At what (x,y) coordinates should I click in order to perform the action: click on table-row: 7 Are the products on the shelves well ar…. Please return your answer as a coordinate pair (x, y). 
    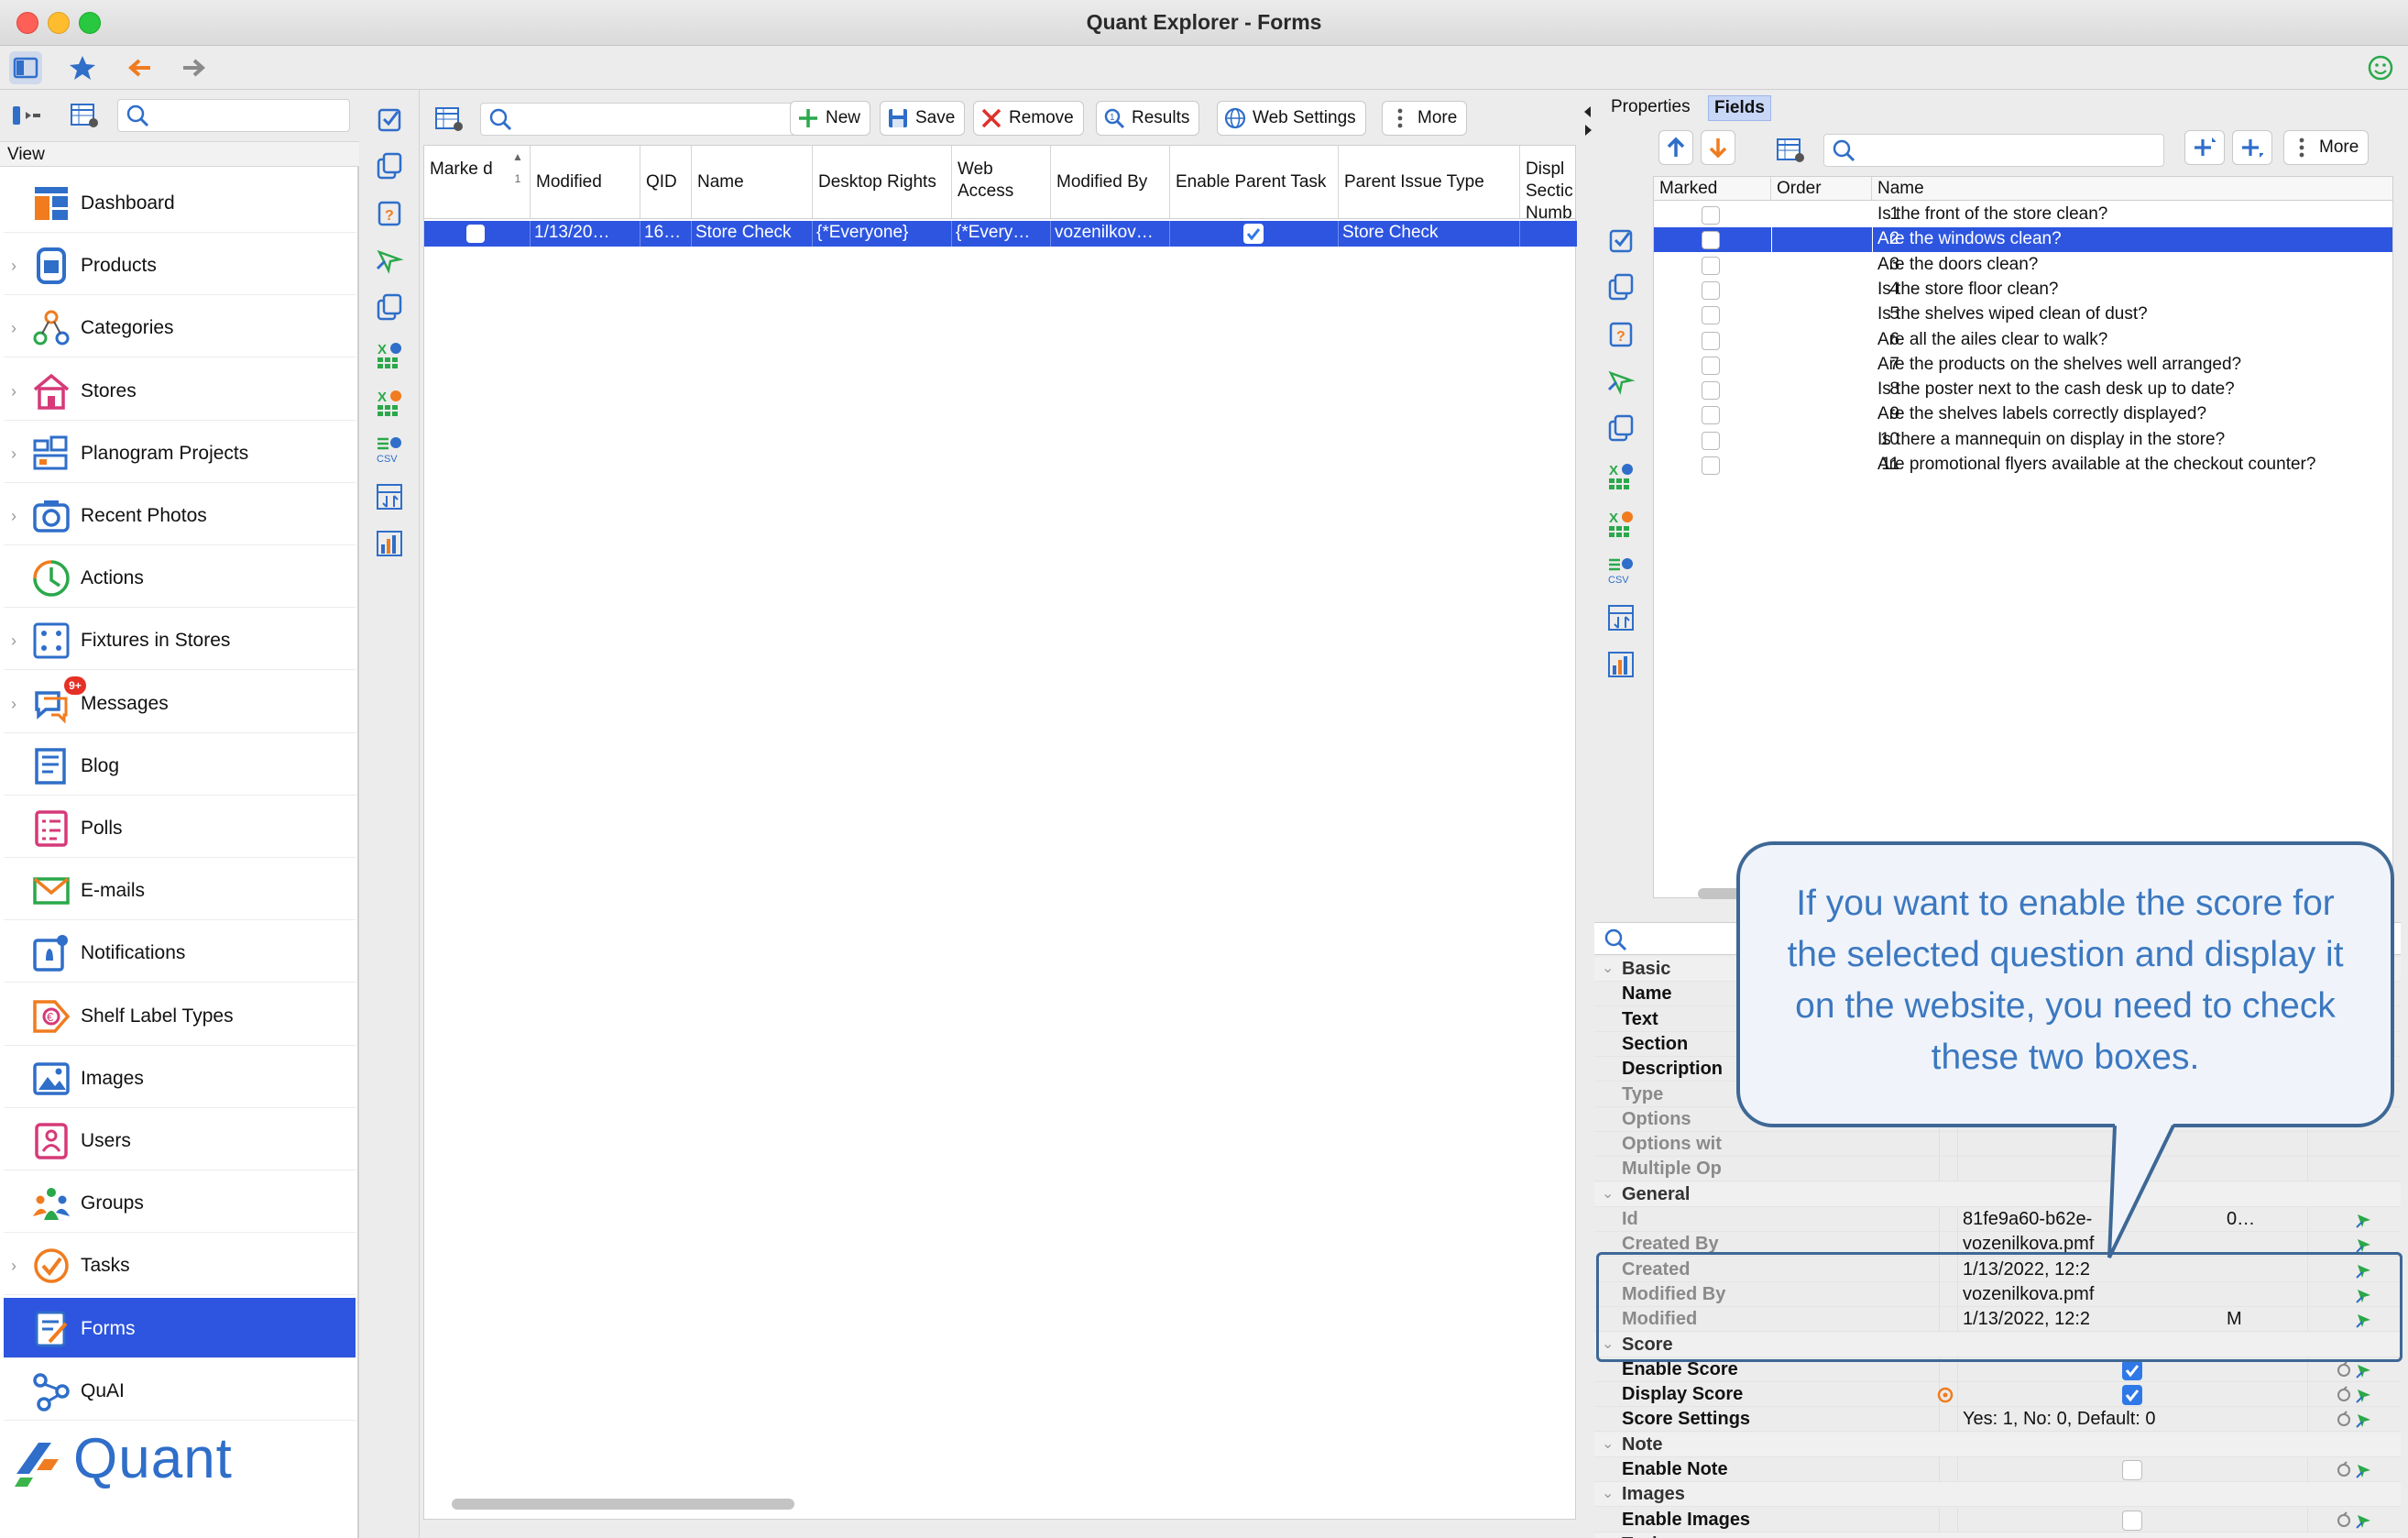
    Looking at the image, I should click on (2023, 365).